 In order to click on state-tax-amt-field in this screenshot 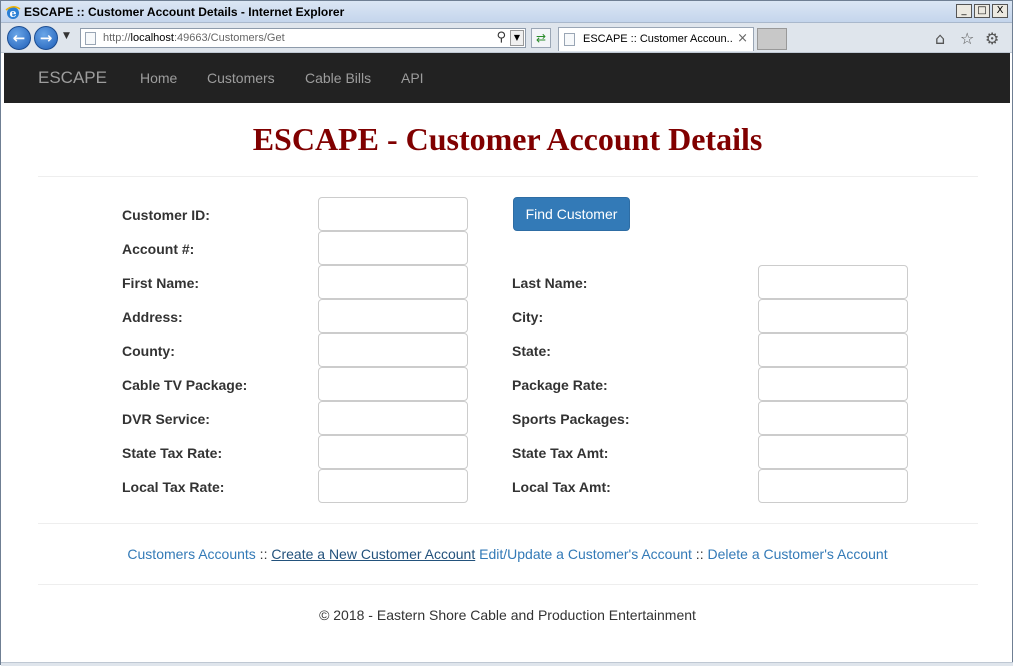, I will do `click(833, 452)`.